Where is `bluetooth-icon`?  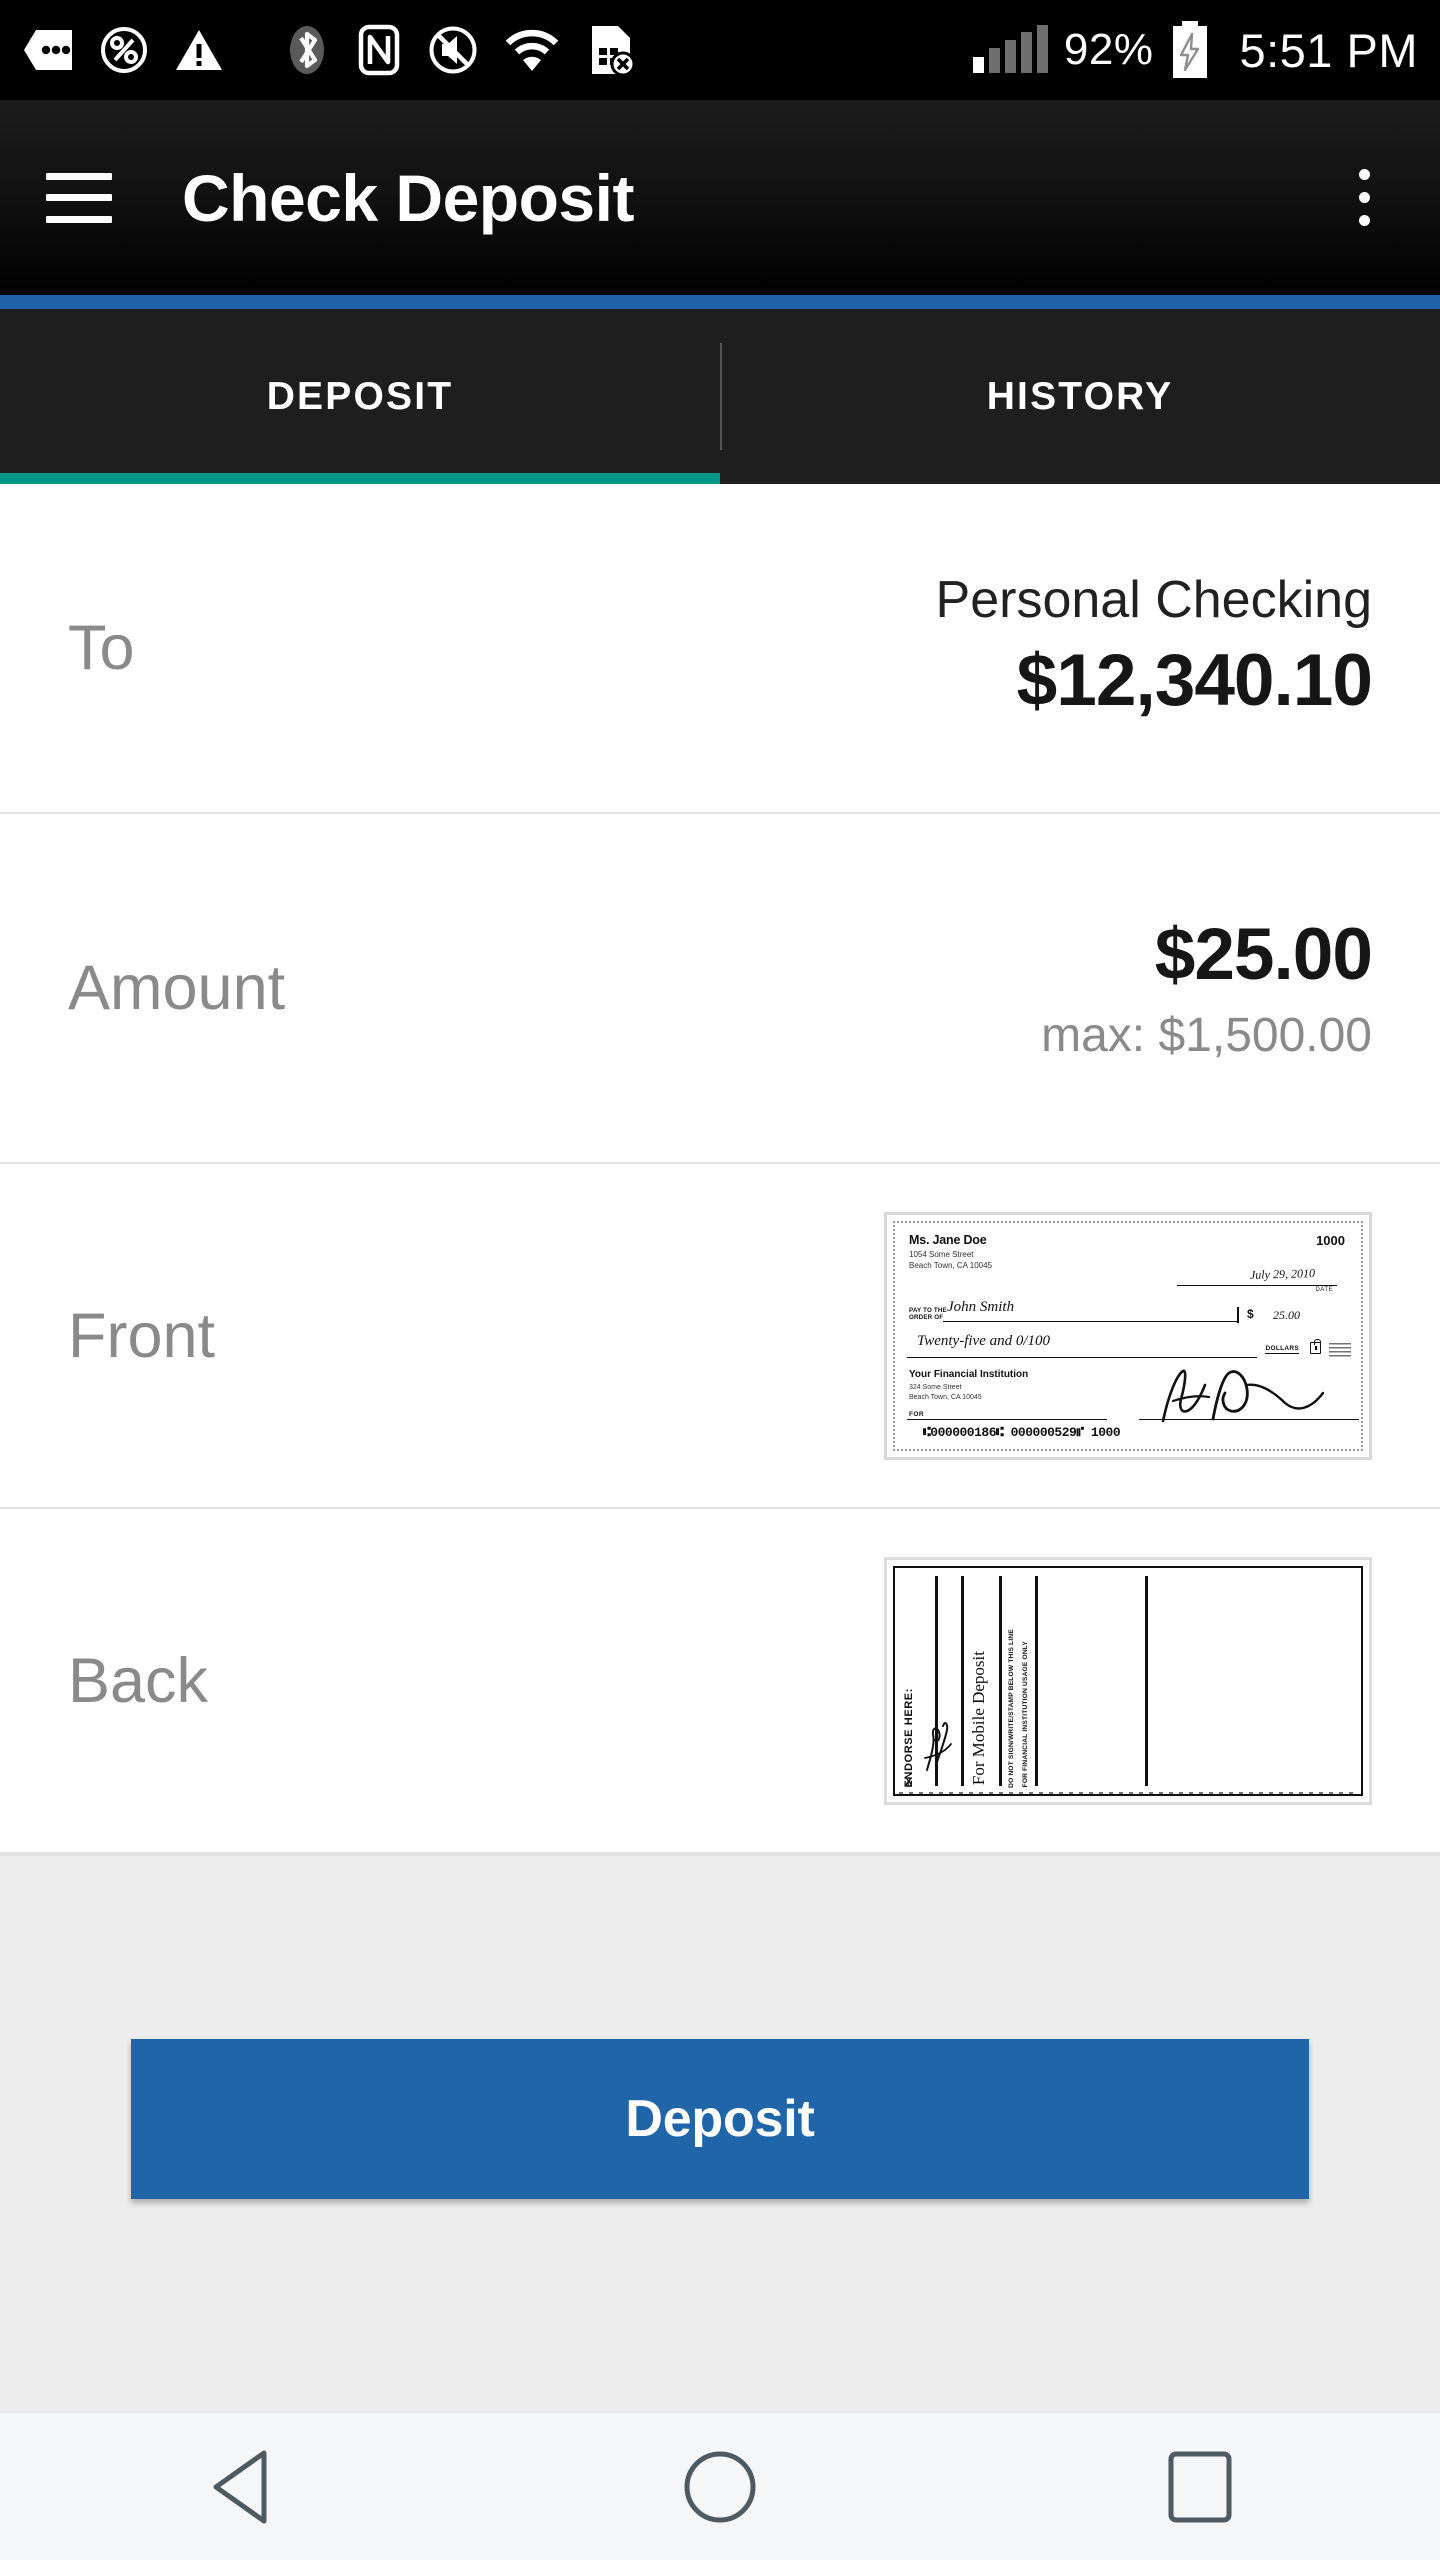
bluetooth-icon is located at coordinates (307, 50).